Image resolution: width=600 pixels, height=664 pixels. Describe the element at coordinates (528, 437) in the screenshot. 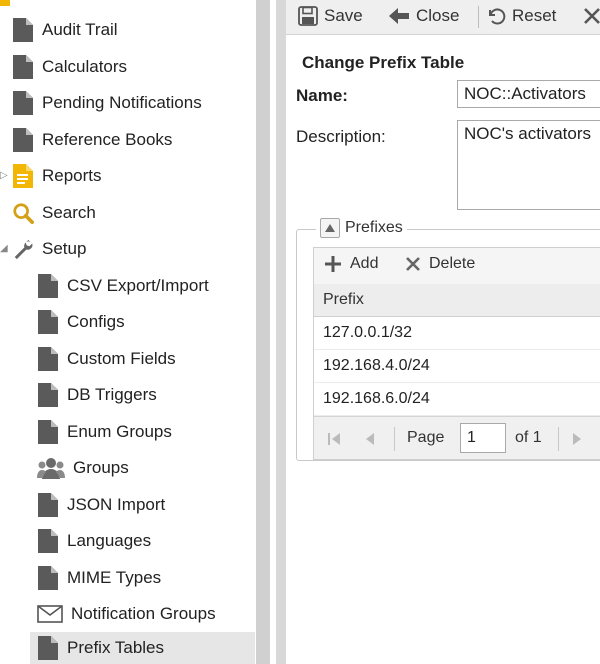

I see `page-count-label: of 1` at that location.